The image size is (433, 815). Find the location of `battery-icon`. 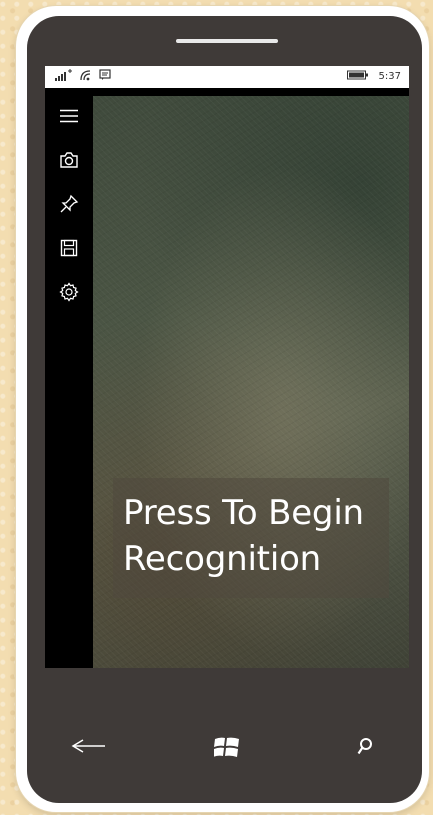

battery-icon is located at coordinates (357, 76).